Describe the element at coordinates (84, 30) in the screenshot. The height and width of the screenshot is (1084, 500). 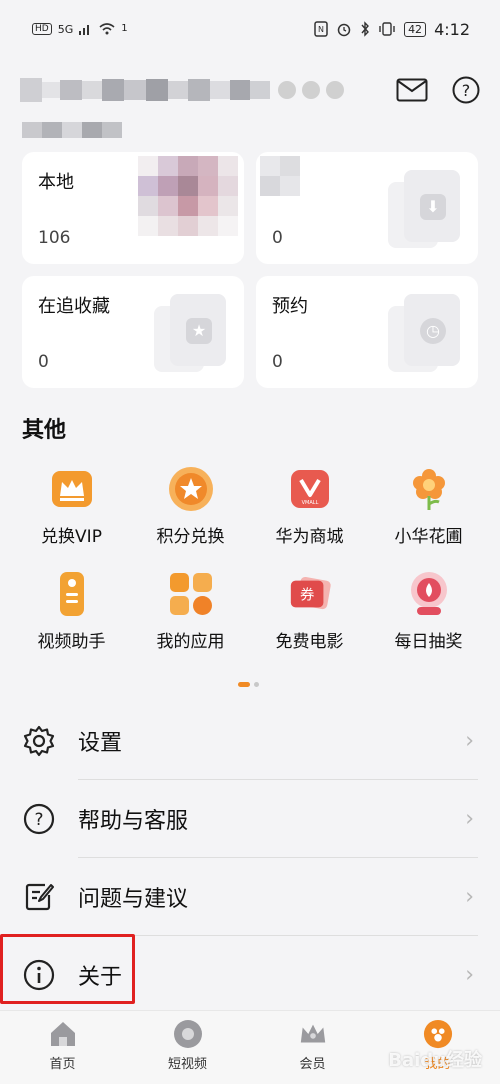
I see `signal-icon` at that location.